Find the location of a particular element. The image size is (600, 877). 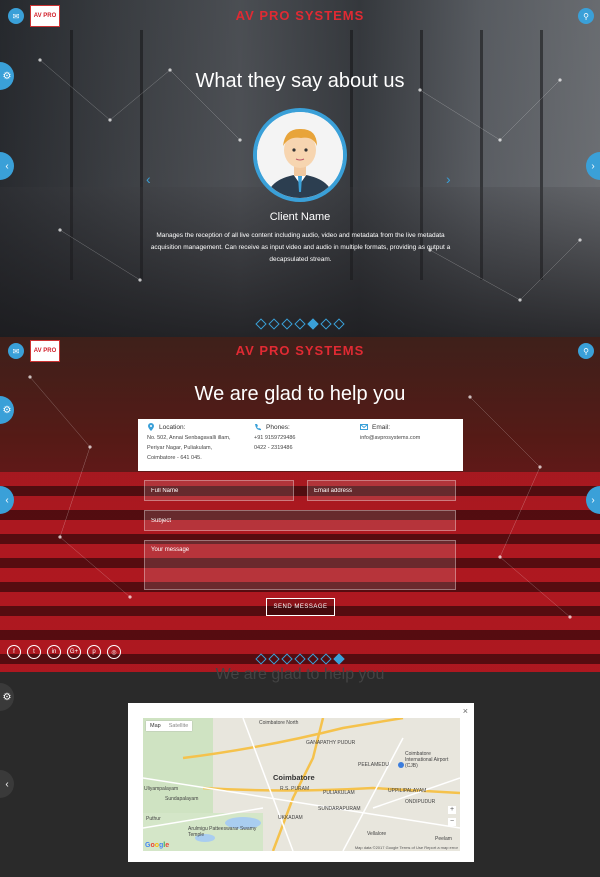

map-type-tabs: Map Satellite is located at coordinates (169, 726).